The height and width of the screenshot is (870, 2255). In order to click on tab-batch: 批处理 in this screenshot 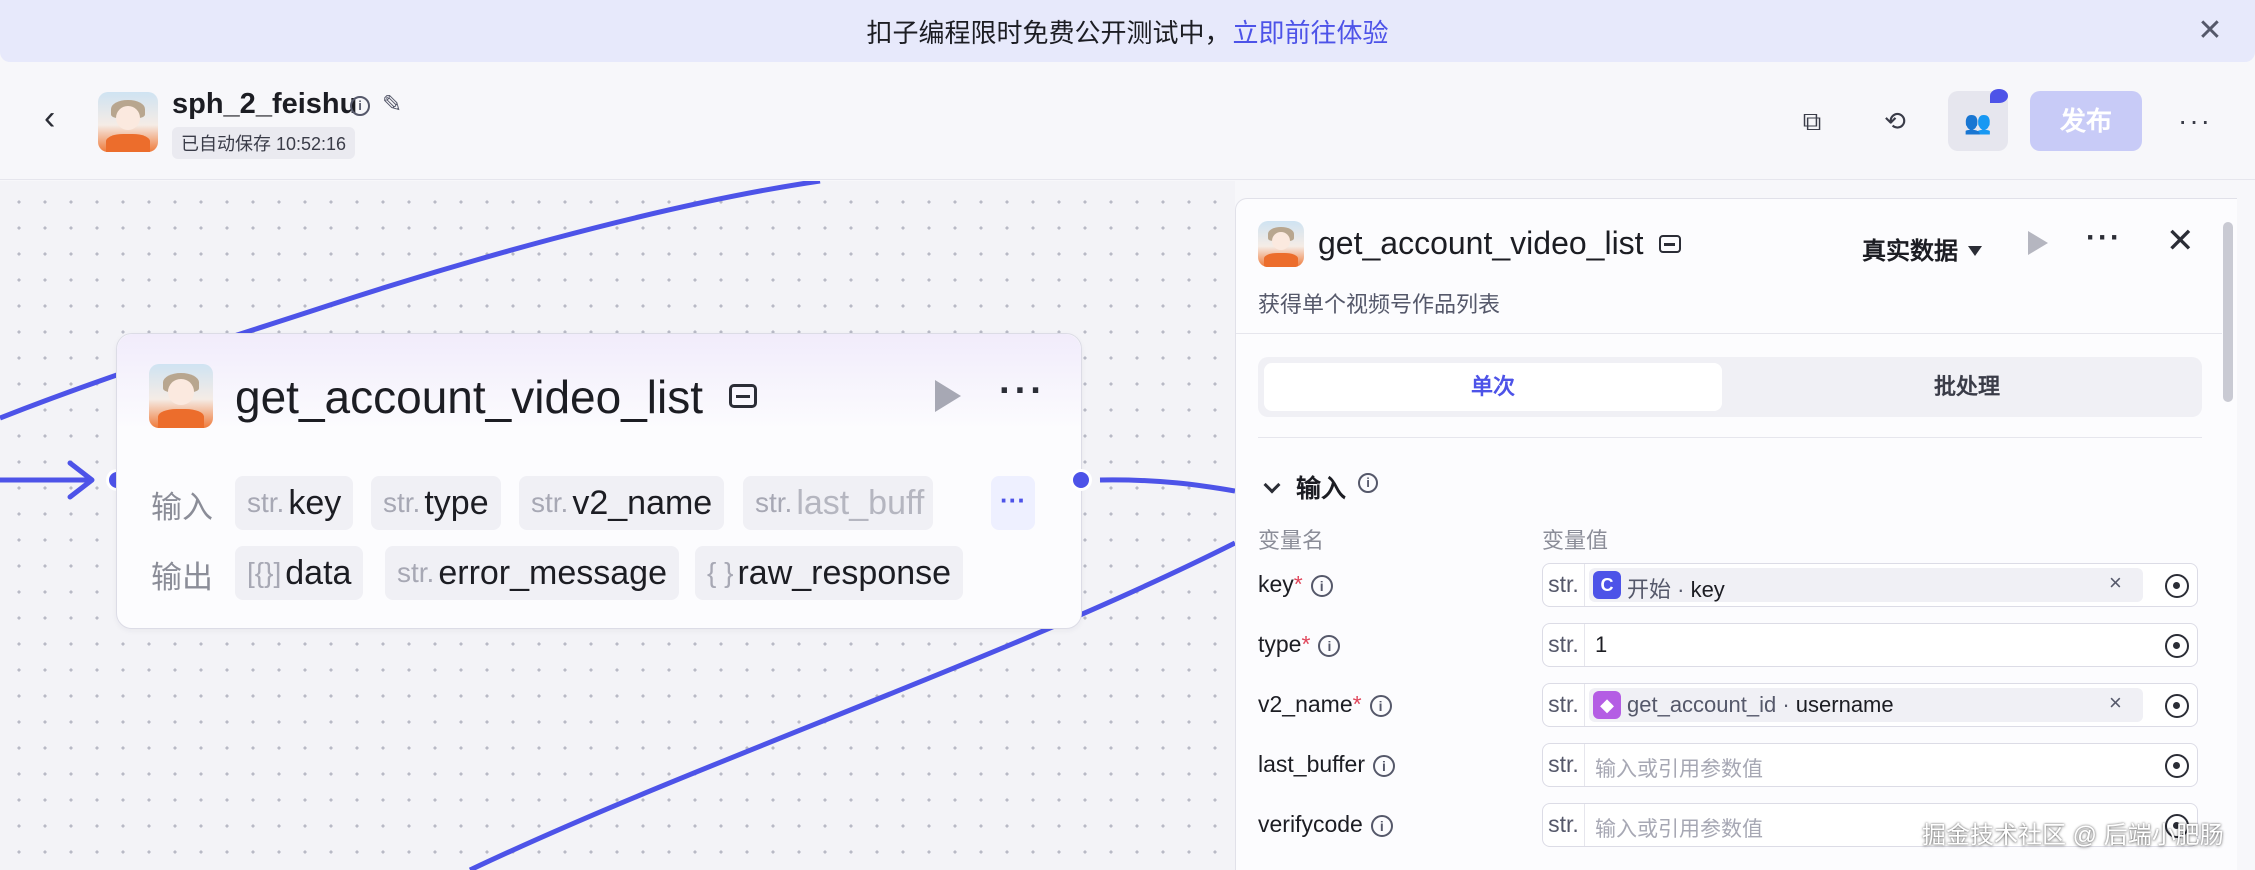, I will do `click(1967, 387)`.